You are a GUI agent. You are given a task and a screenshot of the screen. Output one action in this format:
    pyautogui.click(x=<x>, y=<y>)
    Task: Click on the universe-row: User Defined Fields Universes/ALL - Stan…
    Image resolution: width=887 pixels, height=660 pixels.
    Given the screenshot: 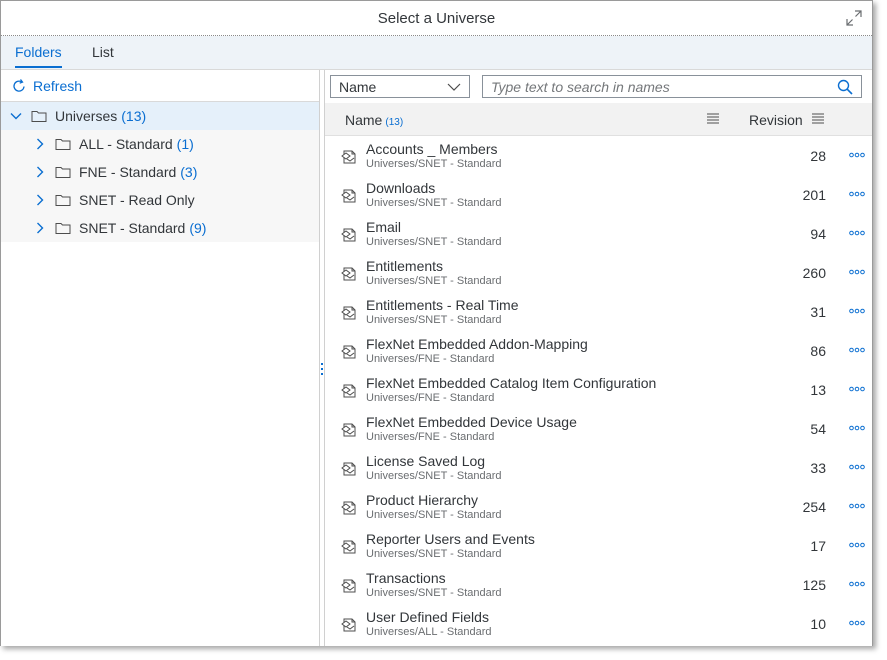 What is the action you would take?
    pyautogui.click(x=598, y=623)
    